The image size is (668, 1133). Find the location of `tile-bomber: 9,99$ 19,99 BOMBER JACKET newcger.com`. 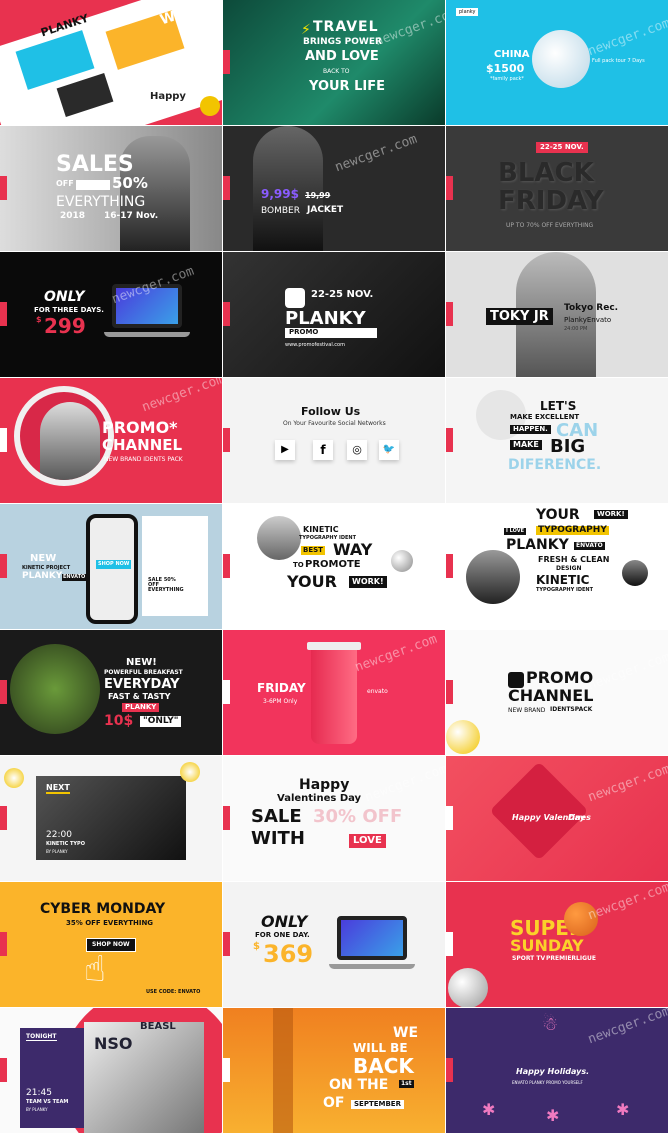

tile-bomber: 9,99$ 19,99 BOMBER JACKET newcger.com is located at coordinates (334, 188).